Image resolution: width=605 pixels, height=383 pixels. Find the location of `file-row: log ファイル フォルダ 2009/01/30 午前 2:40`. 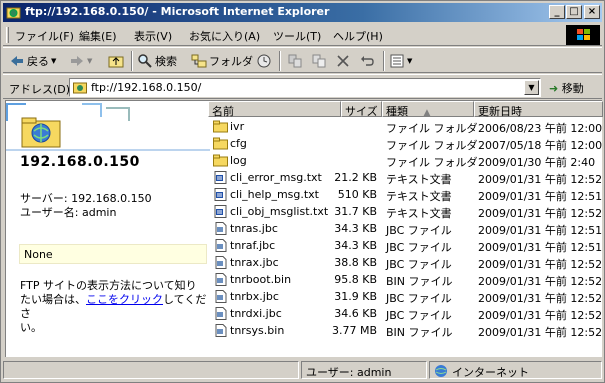

file-row: log ファイル フォルダ 2009/01/30 午前 2:40 is located at coordinates (405, 160).